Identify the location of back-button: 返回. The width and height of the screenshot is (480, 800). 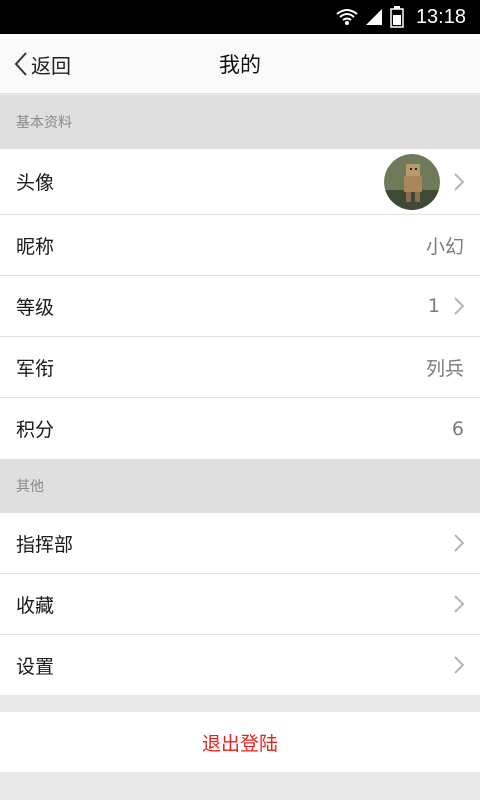
(42, 64).